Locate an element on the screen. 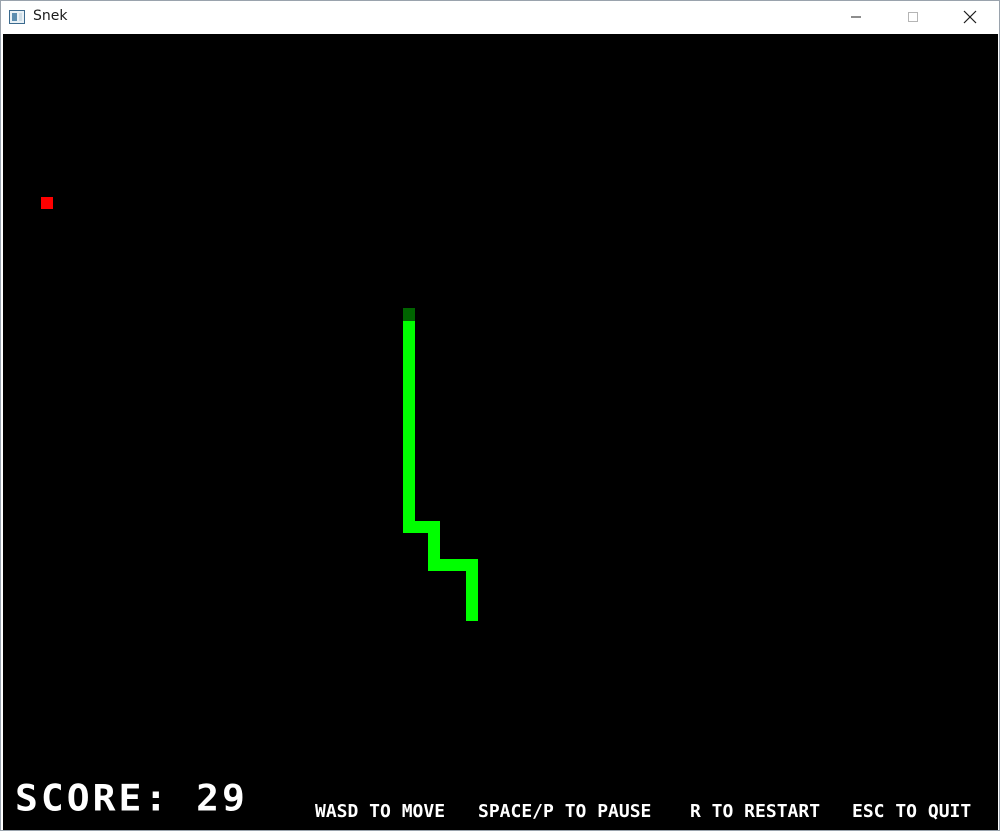 The width and height of the screenshot is (1000, 831). maximize-icon is located at coordinates (913, 17).